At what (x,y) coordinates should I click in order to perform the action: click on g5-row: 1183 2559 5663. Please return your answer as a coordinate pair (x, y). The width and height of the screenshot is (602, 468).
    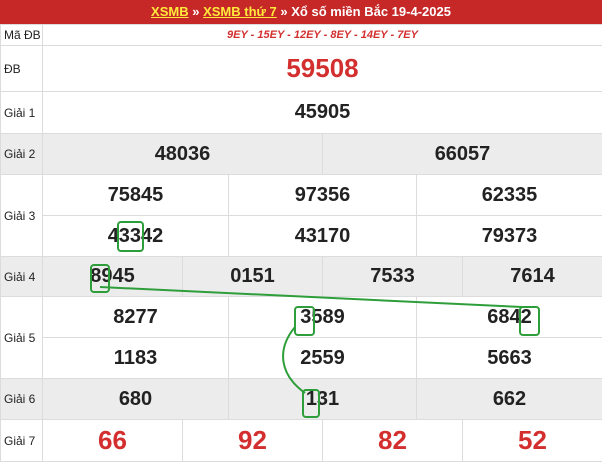
    Looking at the image, I should click on (301, 358).